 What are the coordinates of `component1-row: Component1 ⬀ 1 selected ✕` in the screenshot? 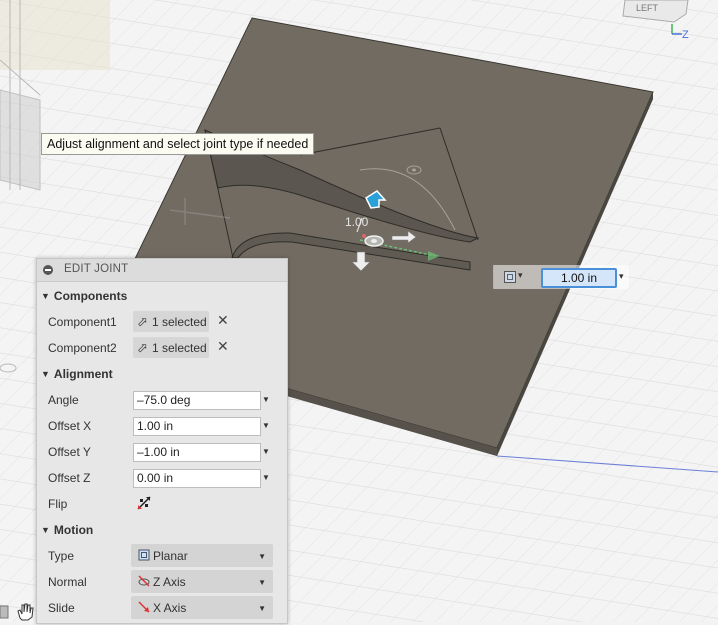 It's located at (162, 322).